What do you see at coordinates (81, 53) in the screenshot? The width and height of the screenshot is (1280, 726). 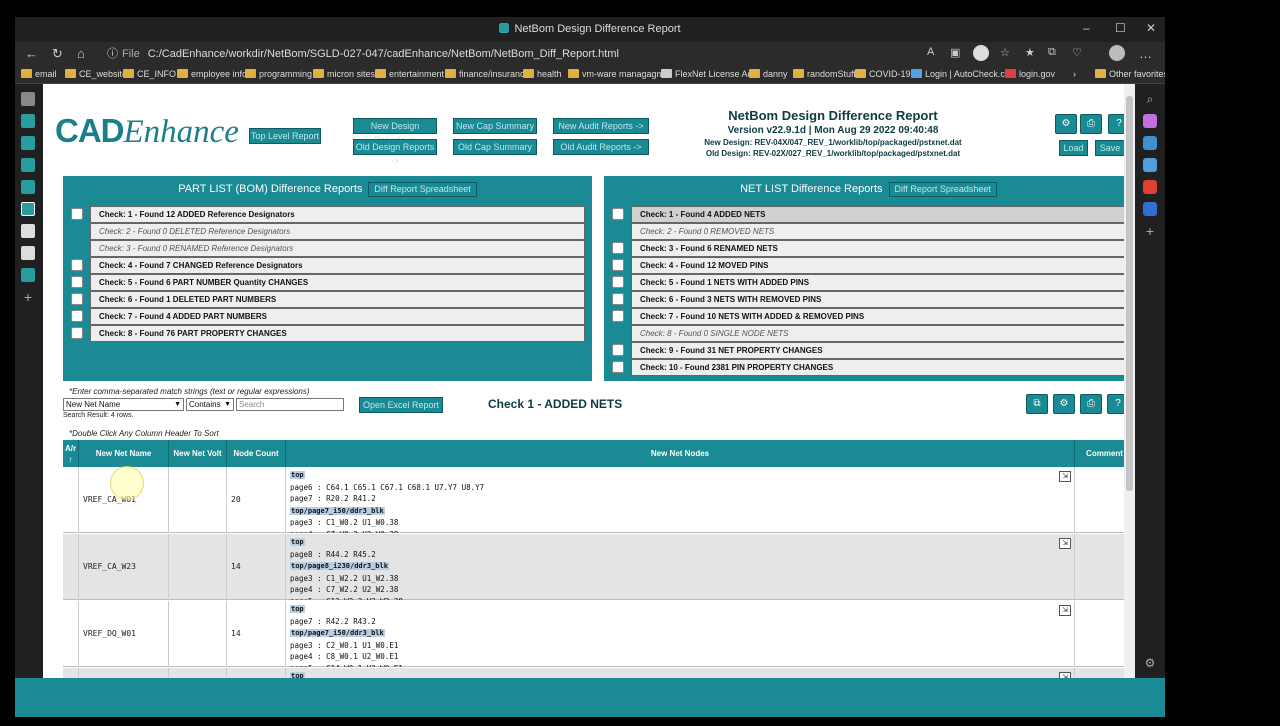 I see `home-icon: ⌂` at bounding box center [81, 53].